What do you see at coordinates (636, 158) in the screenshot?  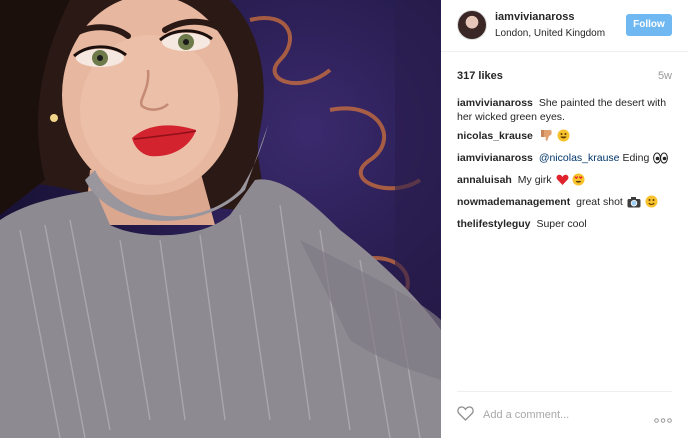 I see `comment-text: Eding` at bounding box center [636, 158].